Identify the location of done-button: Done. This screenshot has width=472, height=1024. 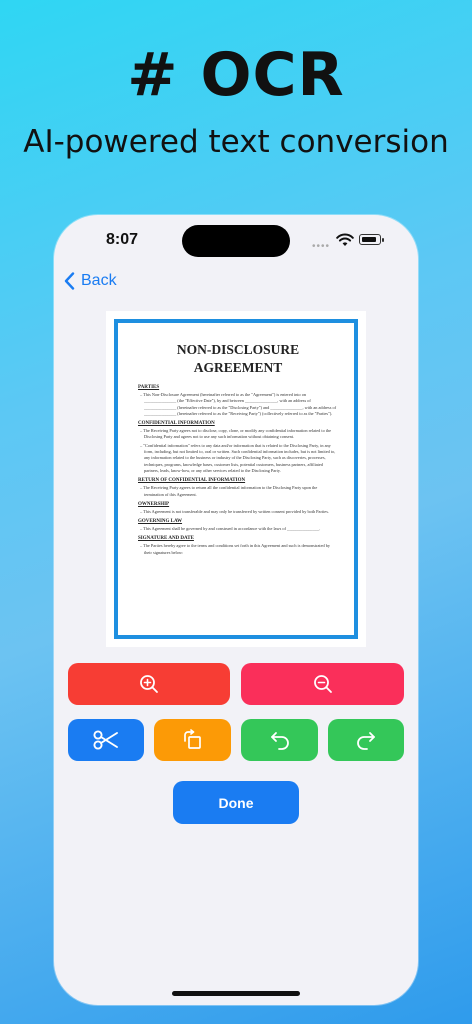
(236, 802).